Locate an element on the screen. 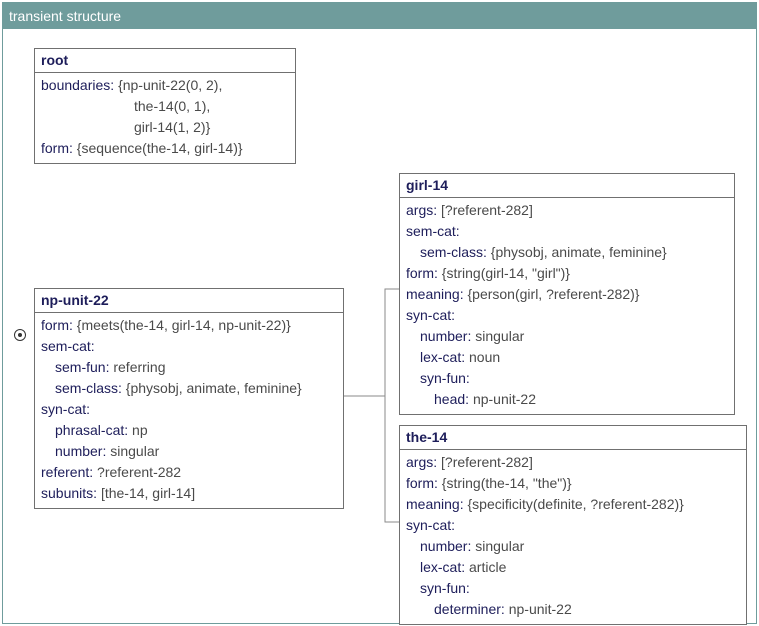 The image size is (759, 626). feature-determiner: determiner: np-unit-22 is located at coordinates (573, 609).